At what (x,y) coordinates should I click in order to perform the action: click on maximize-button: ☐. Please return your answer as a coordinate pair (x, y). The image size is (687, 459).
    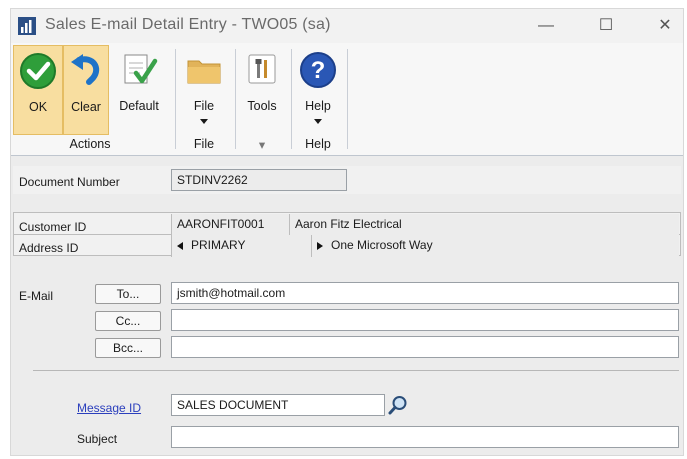
    Looking at the image, I should click on (606, 26).